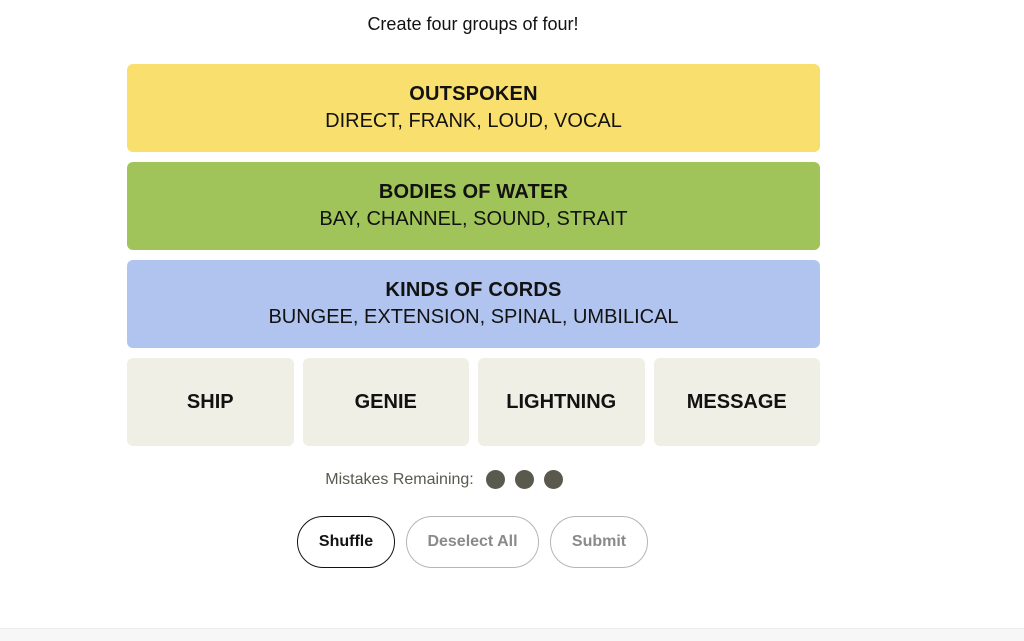  Describe the element at coordinates (473, 108) in the screenshot. I see `solved-group-yellow: OUTSPOKEN DIRECT, FRANK, LOUD, VOCAL` at that location.